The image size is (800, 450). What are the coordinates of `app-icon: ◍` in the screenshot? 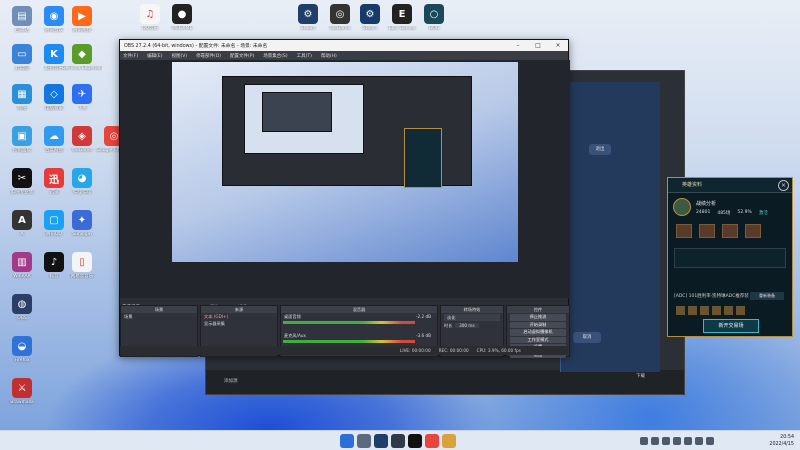 It's located at (22, 304).